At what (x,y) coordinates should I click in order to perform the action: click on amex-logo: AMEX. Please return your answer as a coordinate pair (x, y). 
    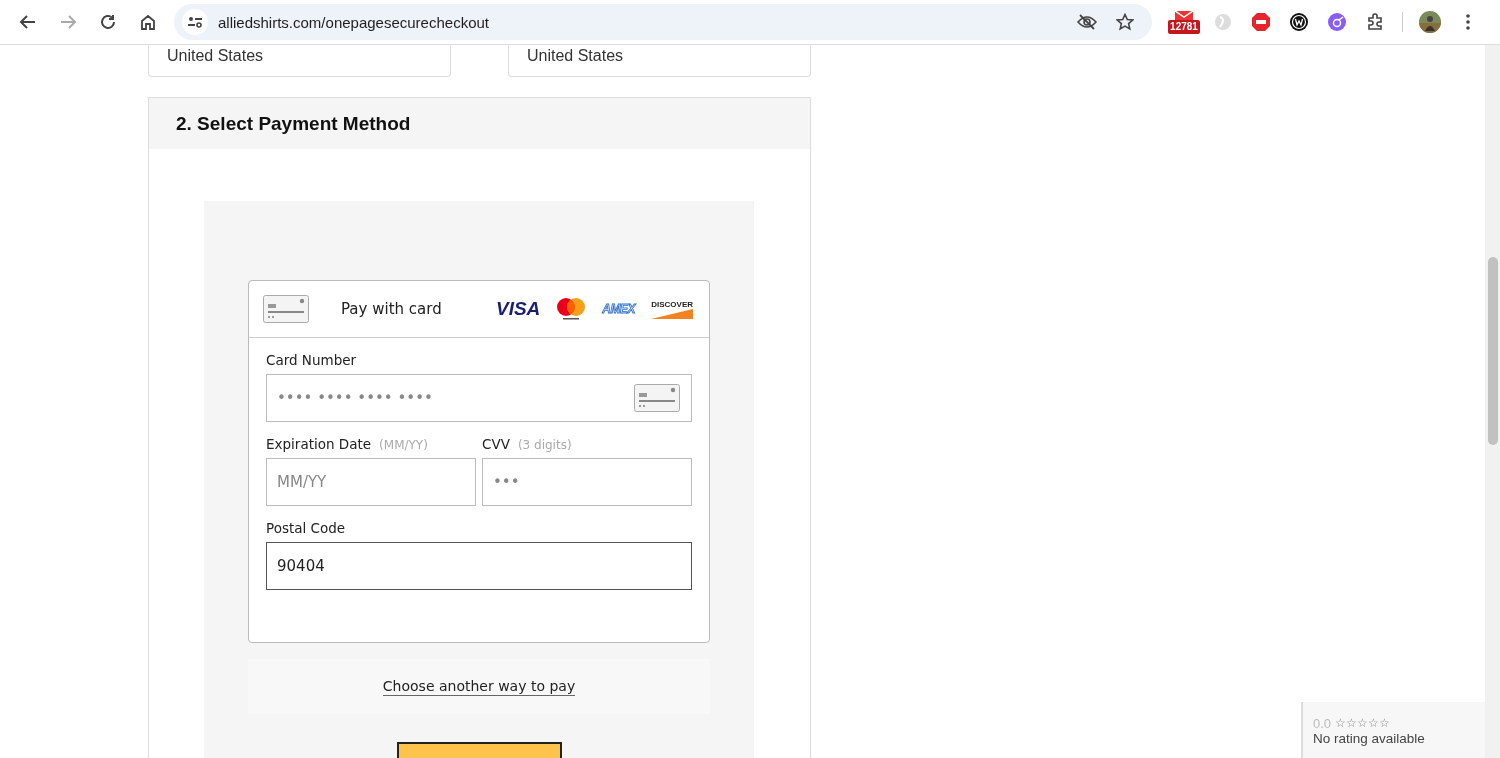
    Looking at the image, I should click on (618, 309).